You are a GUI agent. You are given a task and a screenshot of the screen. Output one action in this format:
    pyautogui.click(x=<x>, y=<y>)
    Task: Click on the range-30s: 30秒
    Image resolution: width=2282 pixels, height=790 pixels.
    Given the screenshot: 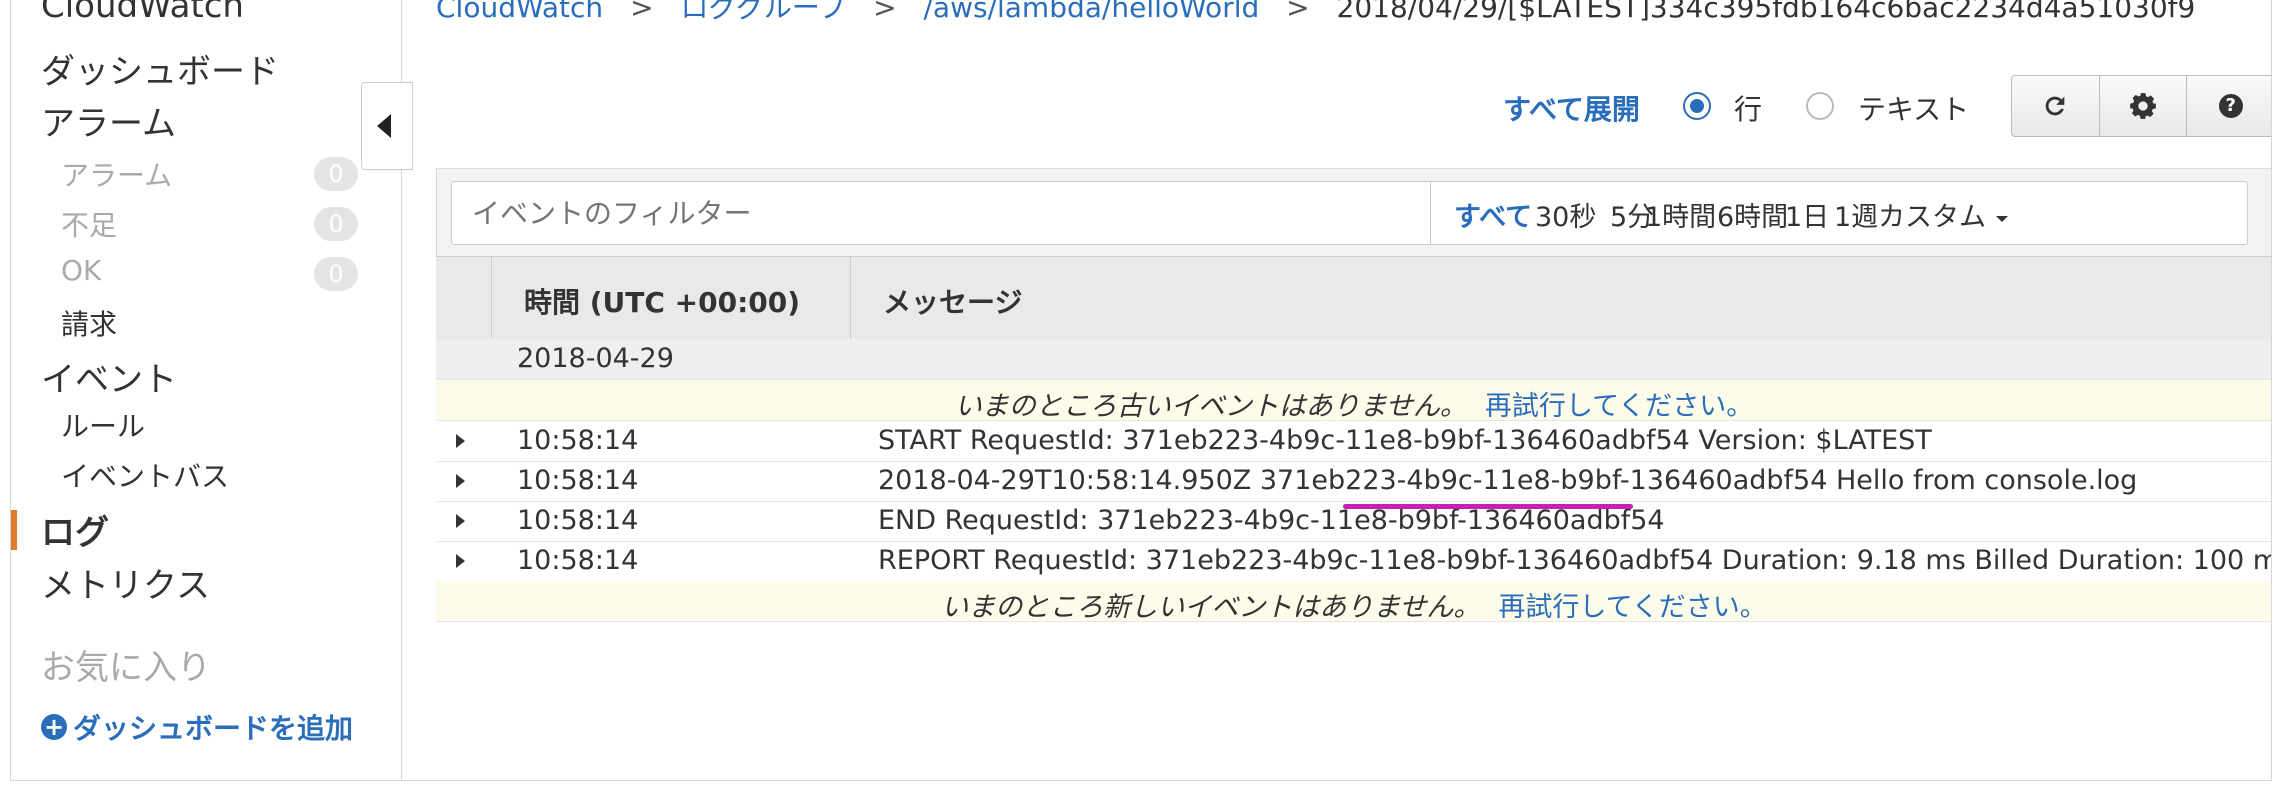 What is the action you would take?
    pyautogui.click(x=1565, y=214)
    